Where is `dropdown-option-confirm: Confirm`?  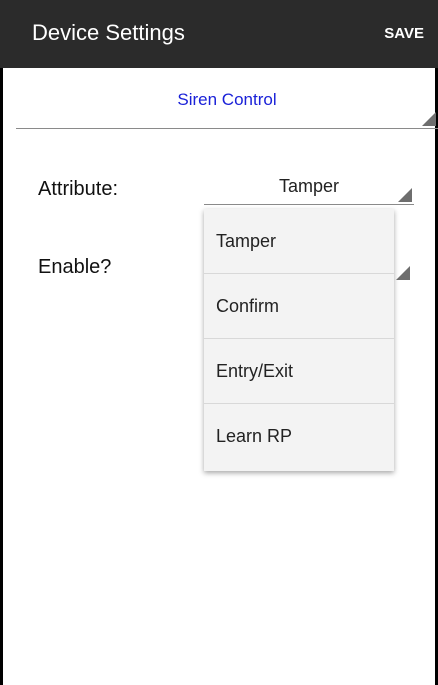 dropdown-option-confirm: Confirm is located at coordinates (299, 306).